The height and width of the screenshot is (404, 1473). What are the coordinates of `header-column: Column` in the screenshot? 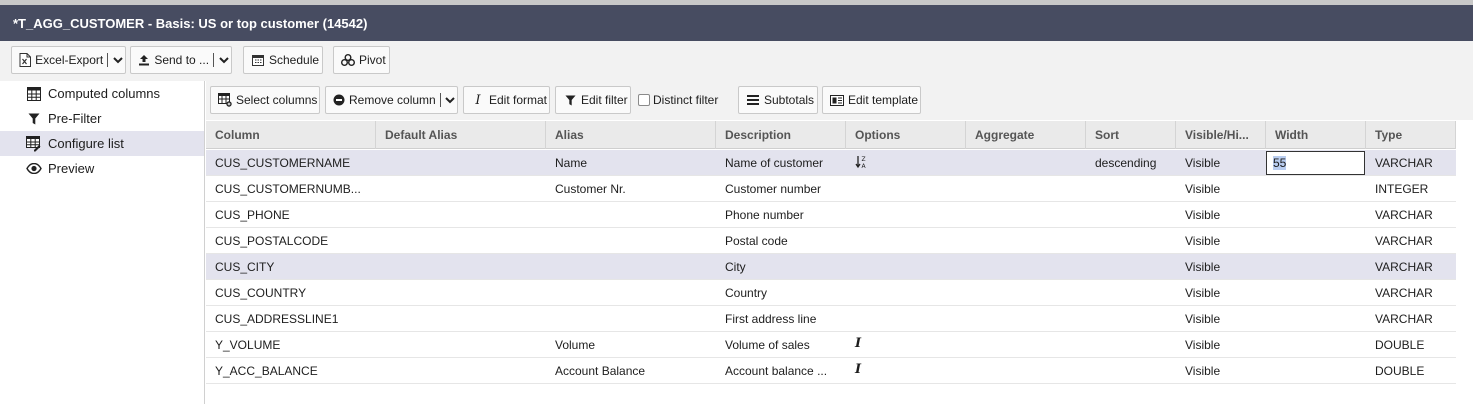 It's located at (291, 135).